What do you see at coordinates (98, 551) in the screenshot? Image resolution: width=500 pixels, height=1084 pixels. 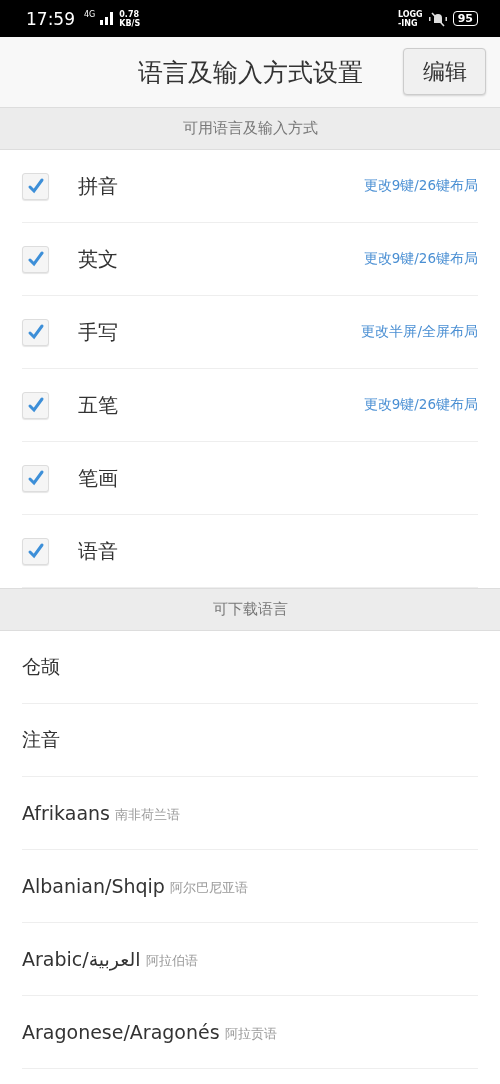 I see `input-method-name: 语音` at bounding box center [98, 551].